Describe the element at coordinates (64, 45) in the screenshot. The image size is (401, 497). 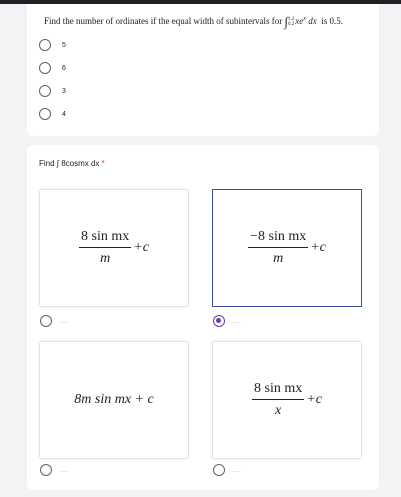
I see `option-label: 5` at that location.